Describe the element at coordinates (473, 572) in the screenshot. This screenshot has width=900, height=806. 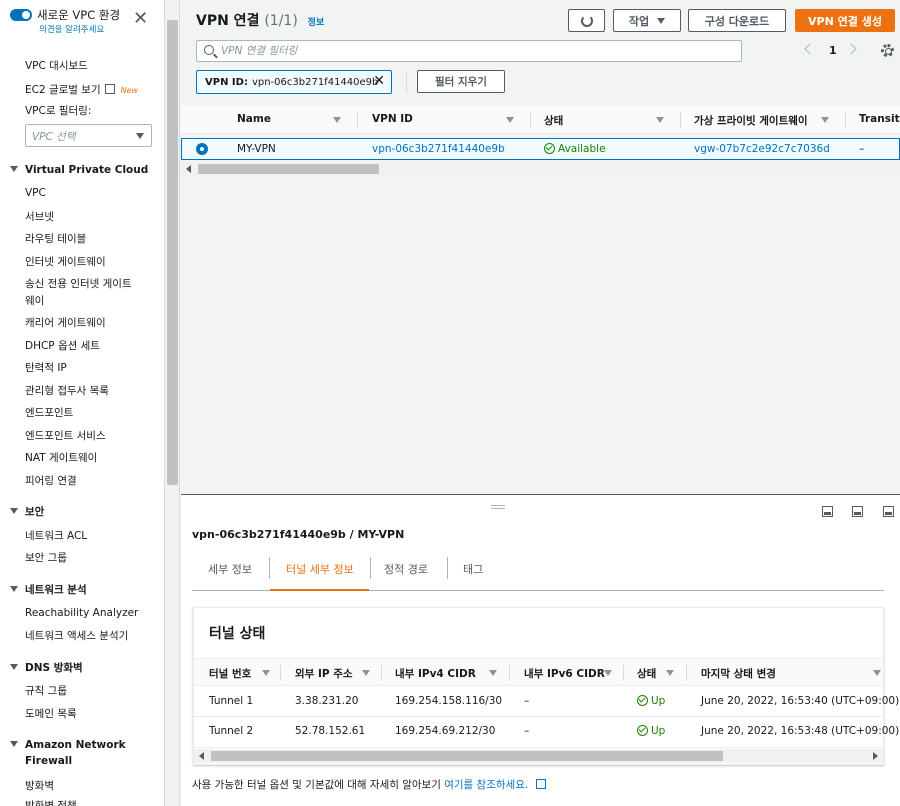
I see `tab-tags: 태그` at that location.